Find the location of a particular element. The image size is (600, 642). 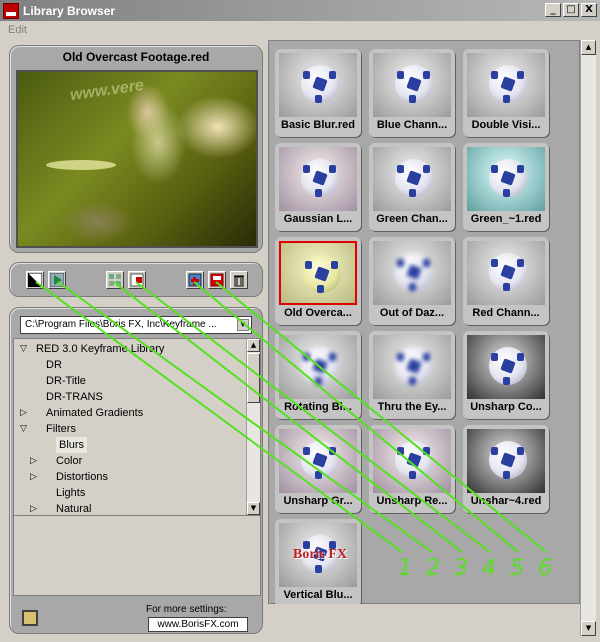

tree-item: DR-TRANS is located at coordinates (74, 397).